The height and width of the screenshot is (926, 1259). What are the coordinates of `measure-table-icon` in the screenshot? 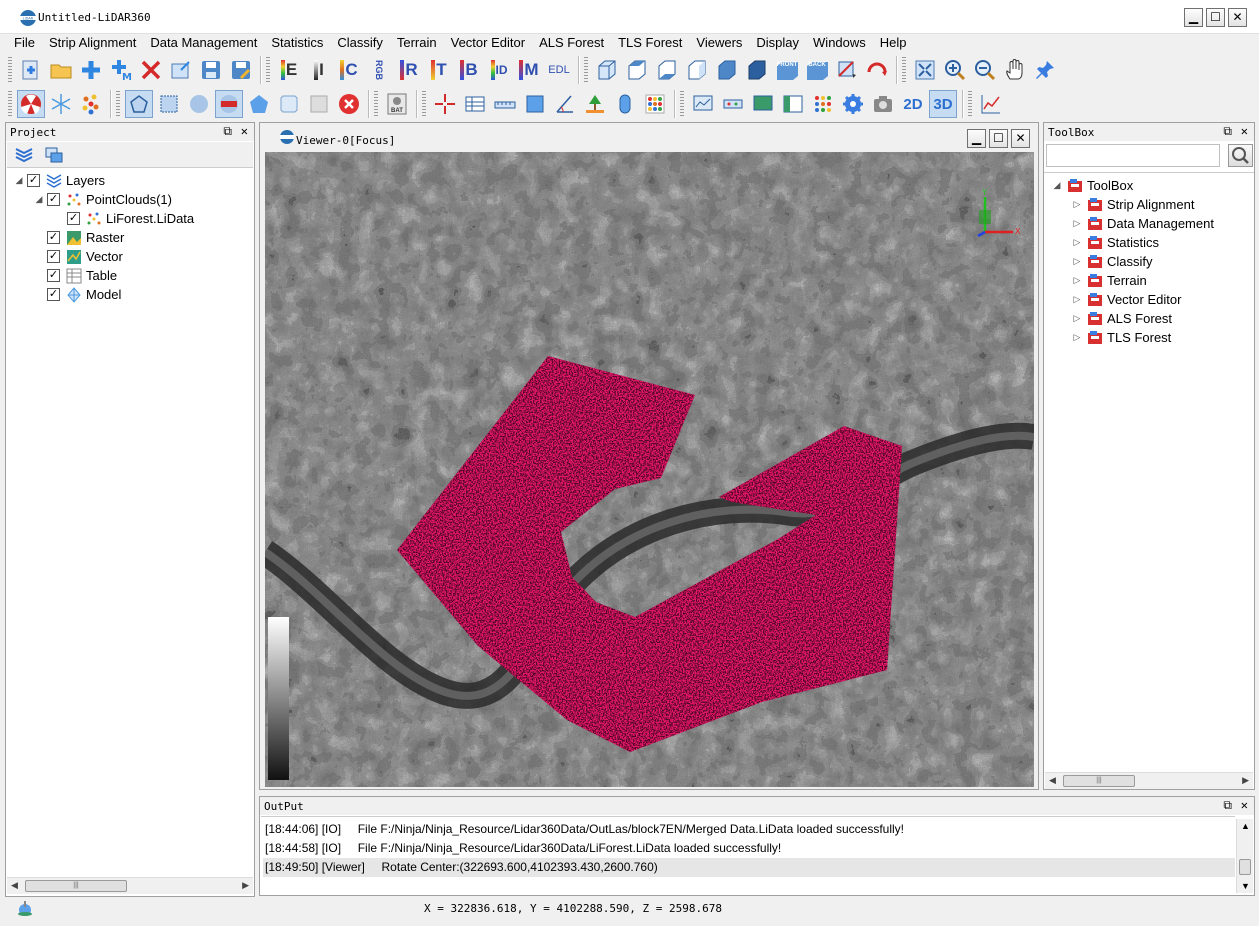 It's located at (475, 104).